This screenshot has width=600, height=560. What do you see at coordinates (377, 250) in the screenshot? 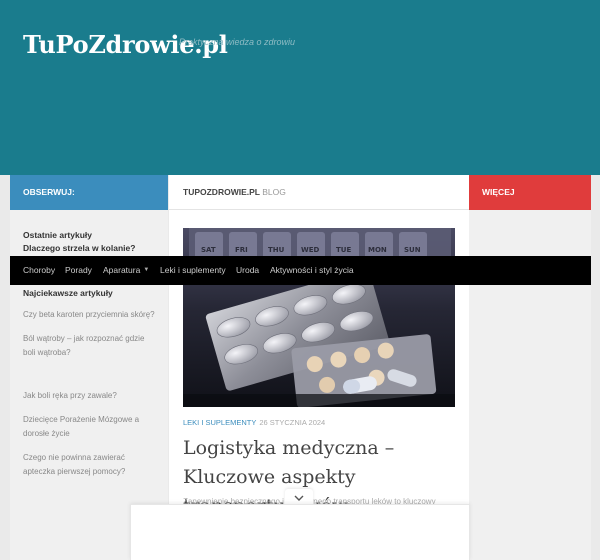
I see `svg-text: MON` at bounding box center [377, 250].